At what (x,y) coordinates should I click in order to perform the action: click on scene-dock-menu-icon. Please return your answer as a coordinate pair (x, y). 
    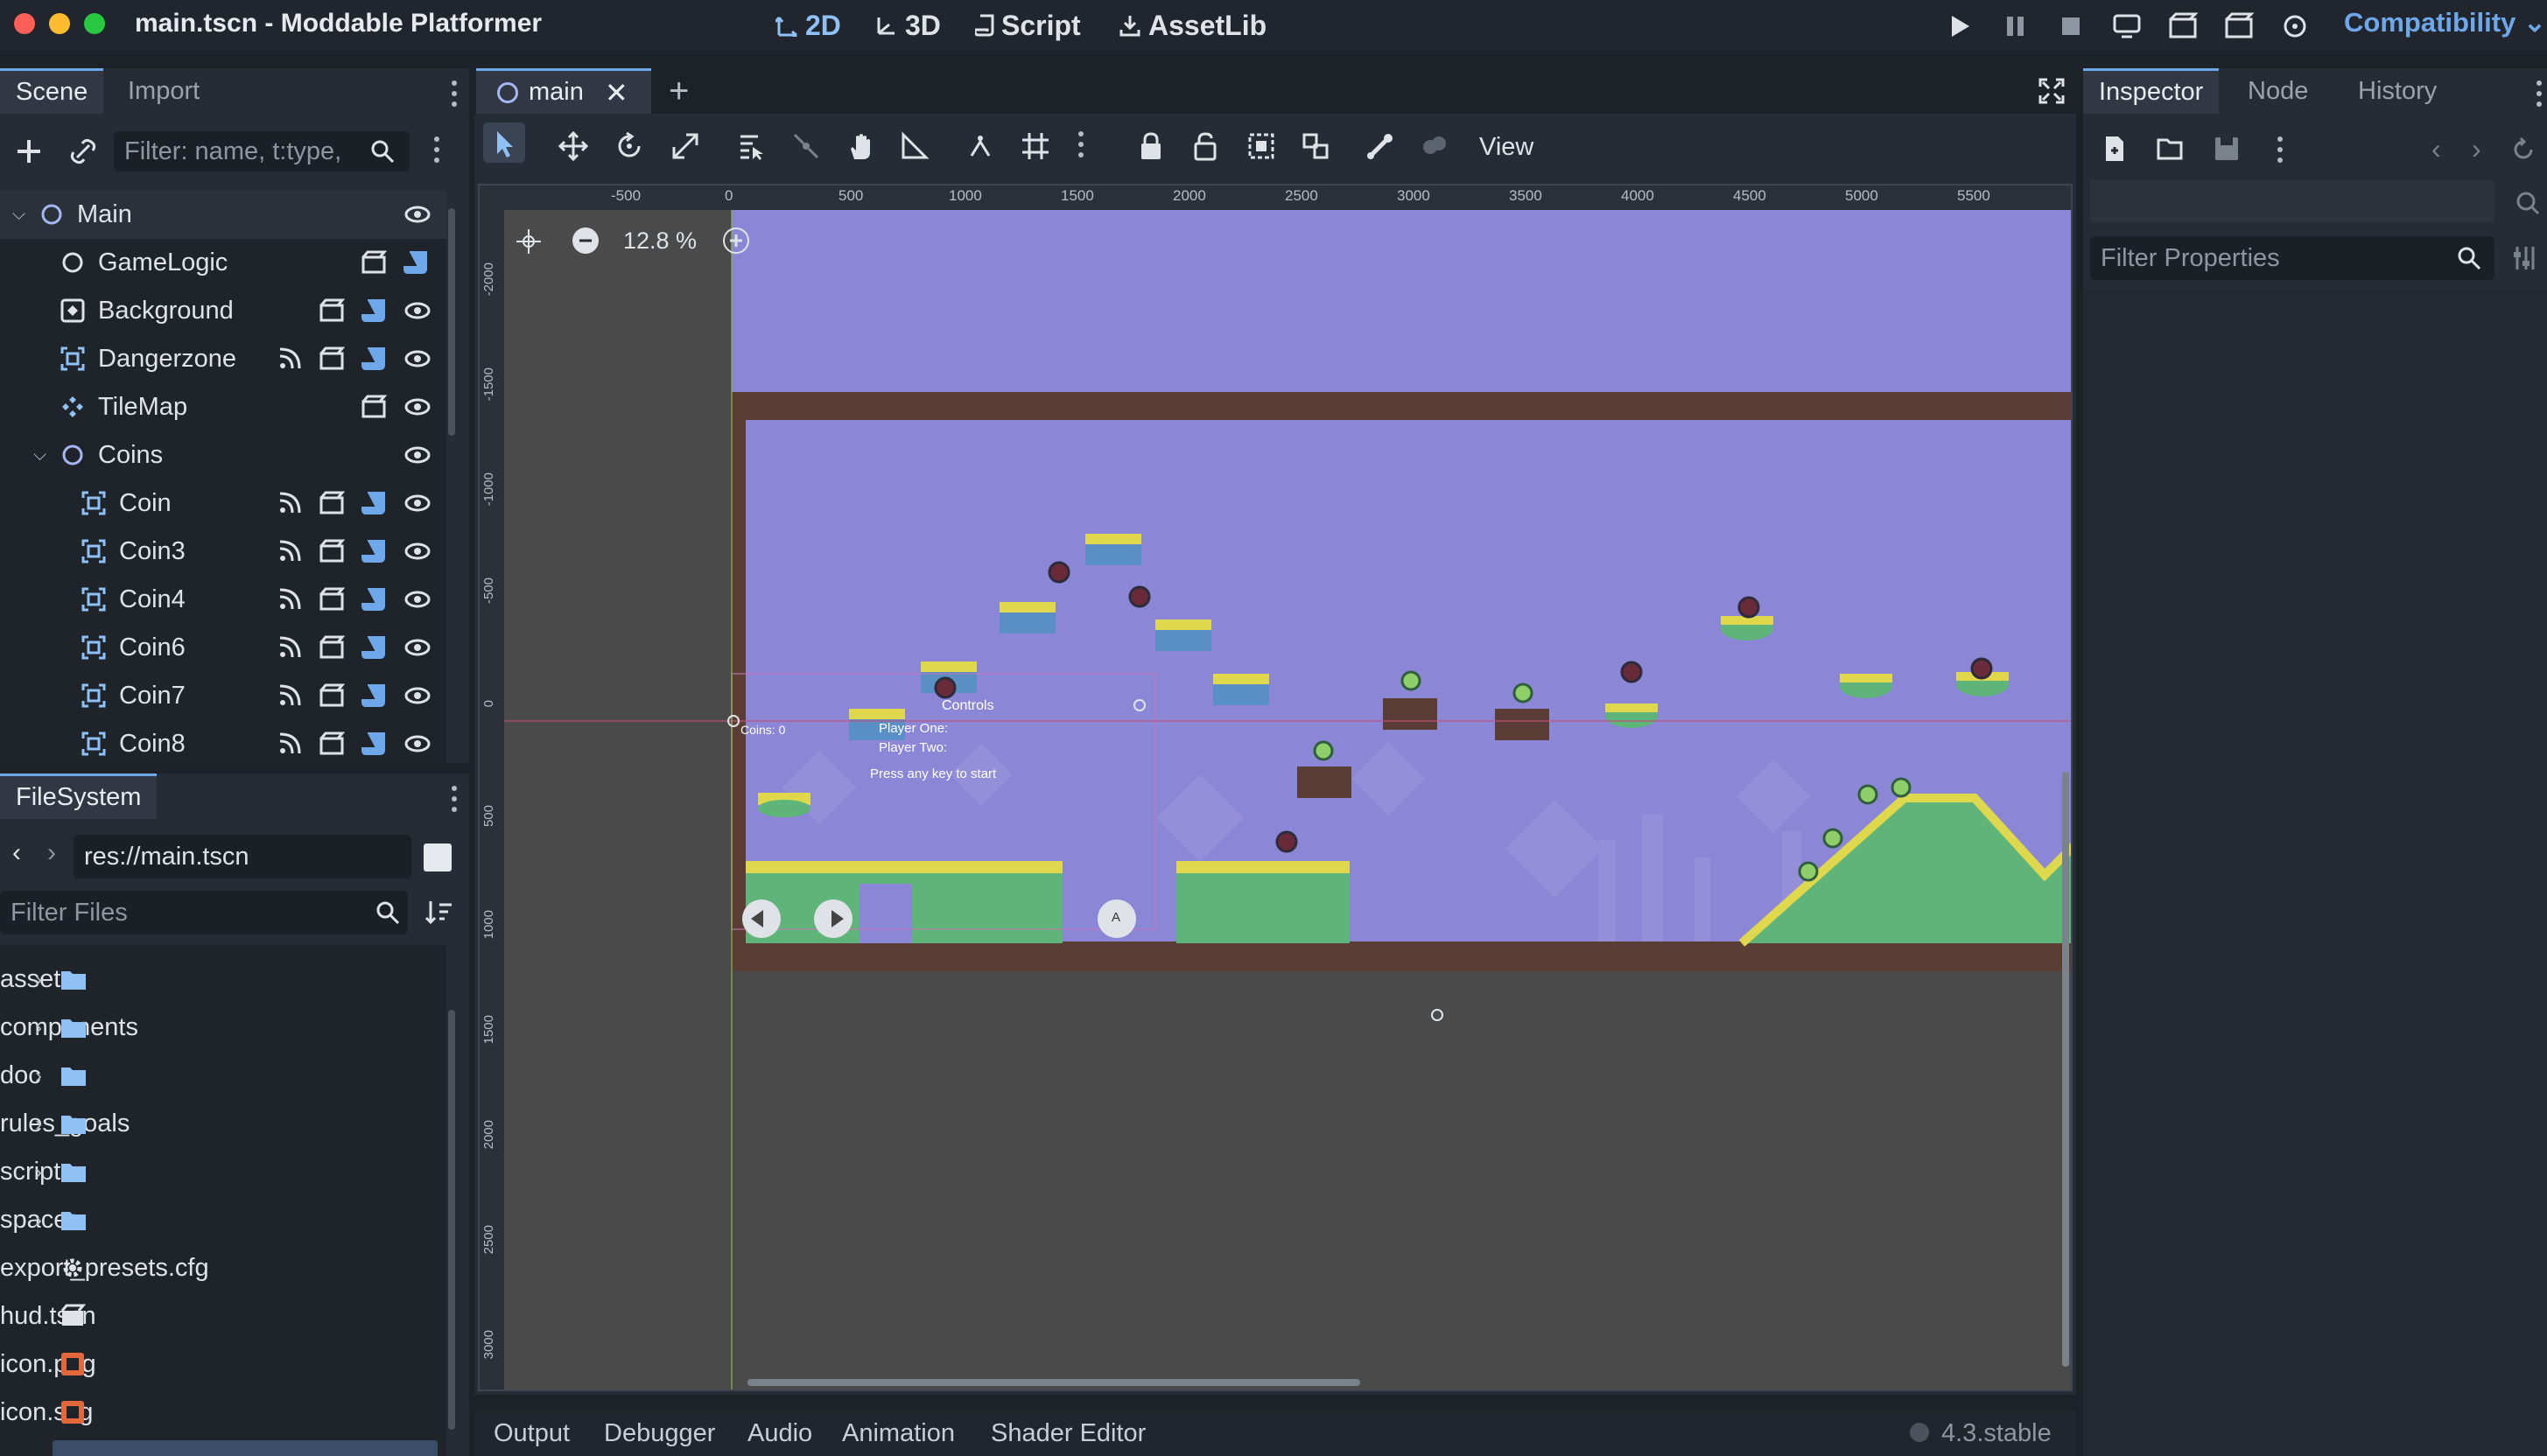
    Looking at the image, I should click on (454, 96).